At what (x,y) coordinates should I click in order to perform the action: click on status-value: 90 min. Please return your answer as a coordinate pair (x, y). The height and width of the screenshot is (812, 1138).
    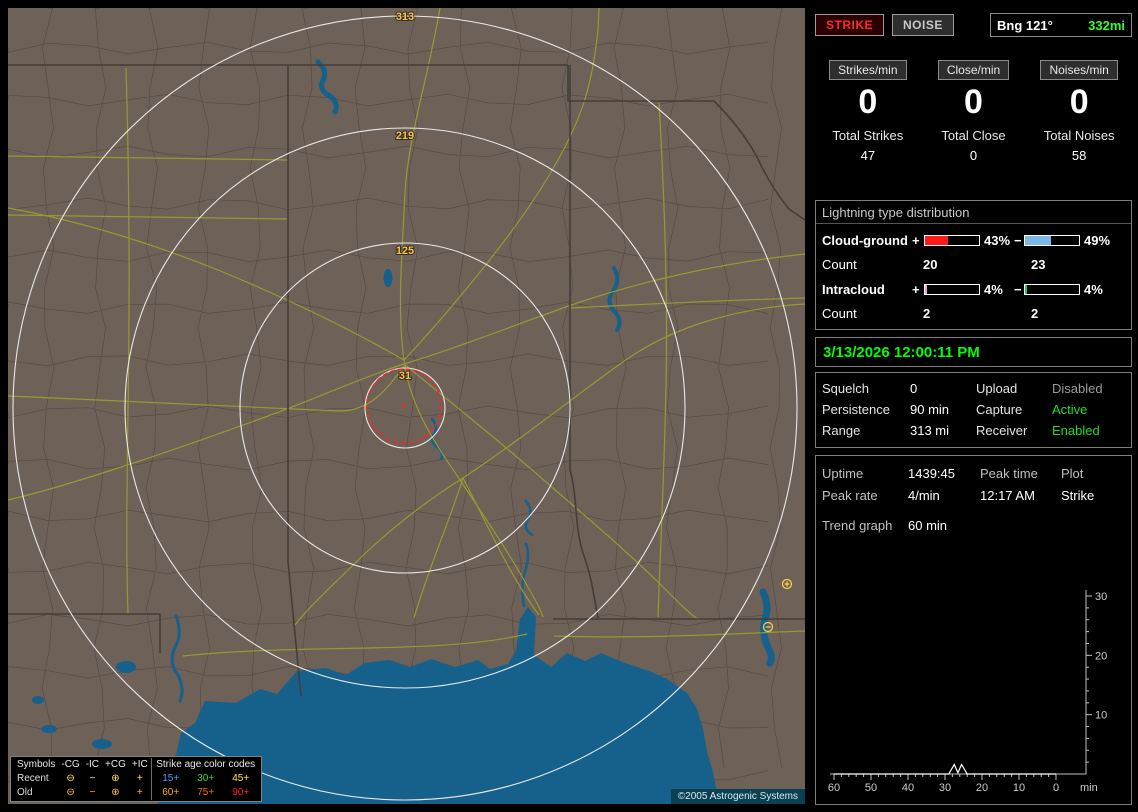
    Looking at the image, I should click on (930, 409).